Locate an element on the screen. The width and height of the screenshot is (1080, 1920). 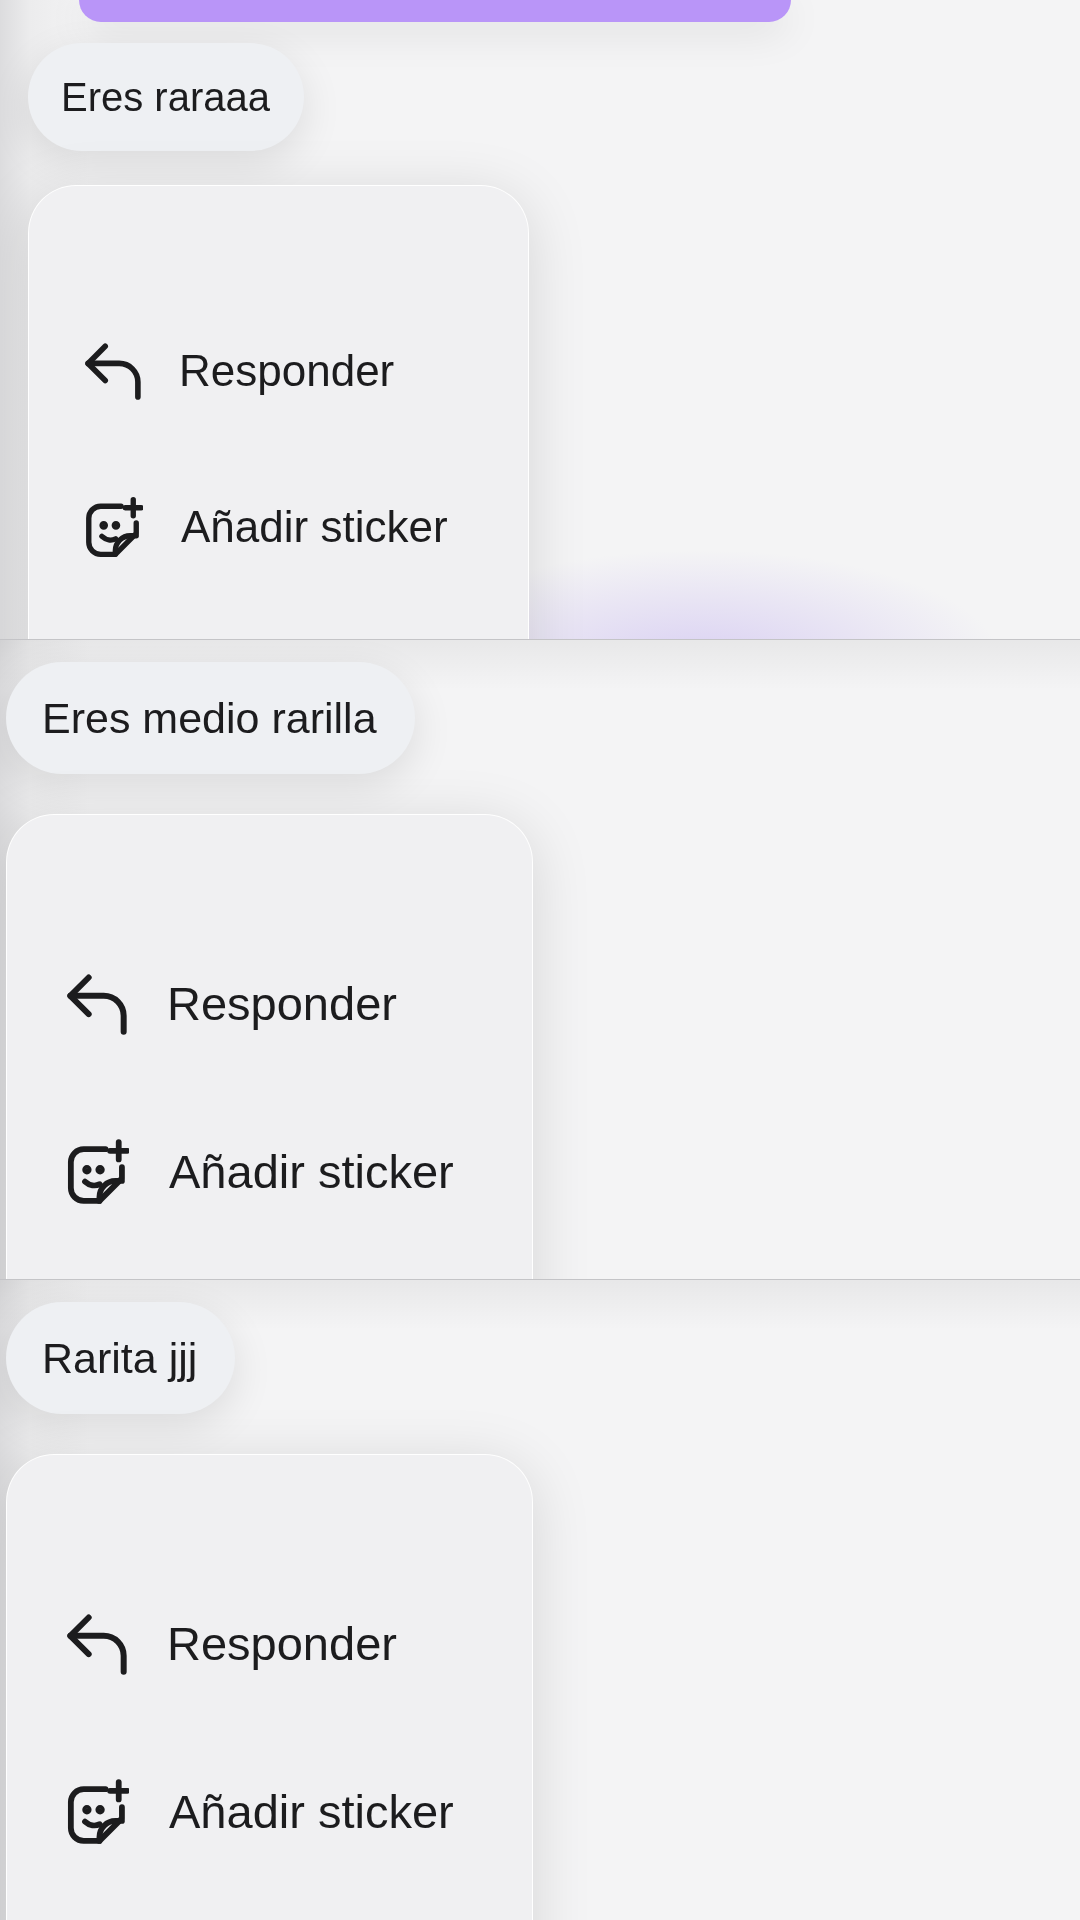
message-bubble: Eres raraaa is located at coordinates (166, 97).